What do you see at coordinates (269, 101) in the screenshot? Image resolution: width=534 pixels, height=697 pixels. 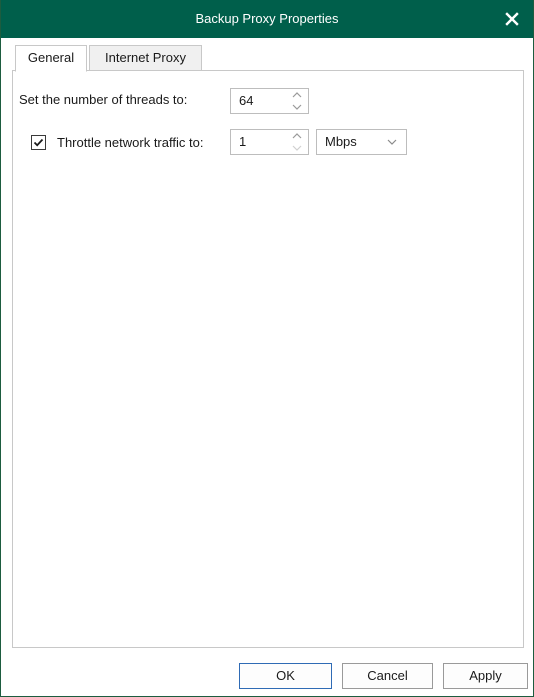 I see `threads-spinner: 64` at bounding box center [269, 101].